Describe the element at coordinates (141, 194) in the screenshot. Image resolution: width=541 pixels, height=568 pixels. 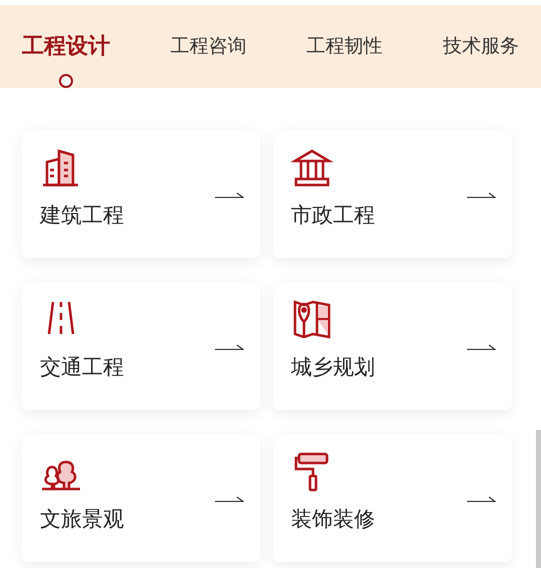
I see `category-card: 建筑工程` at that location.